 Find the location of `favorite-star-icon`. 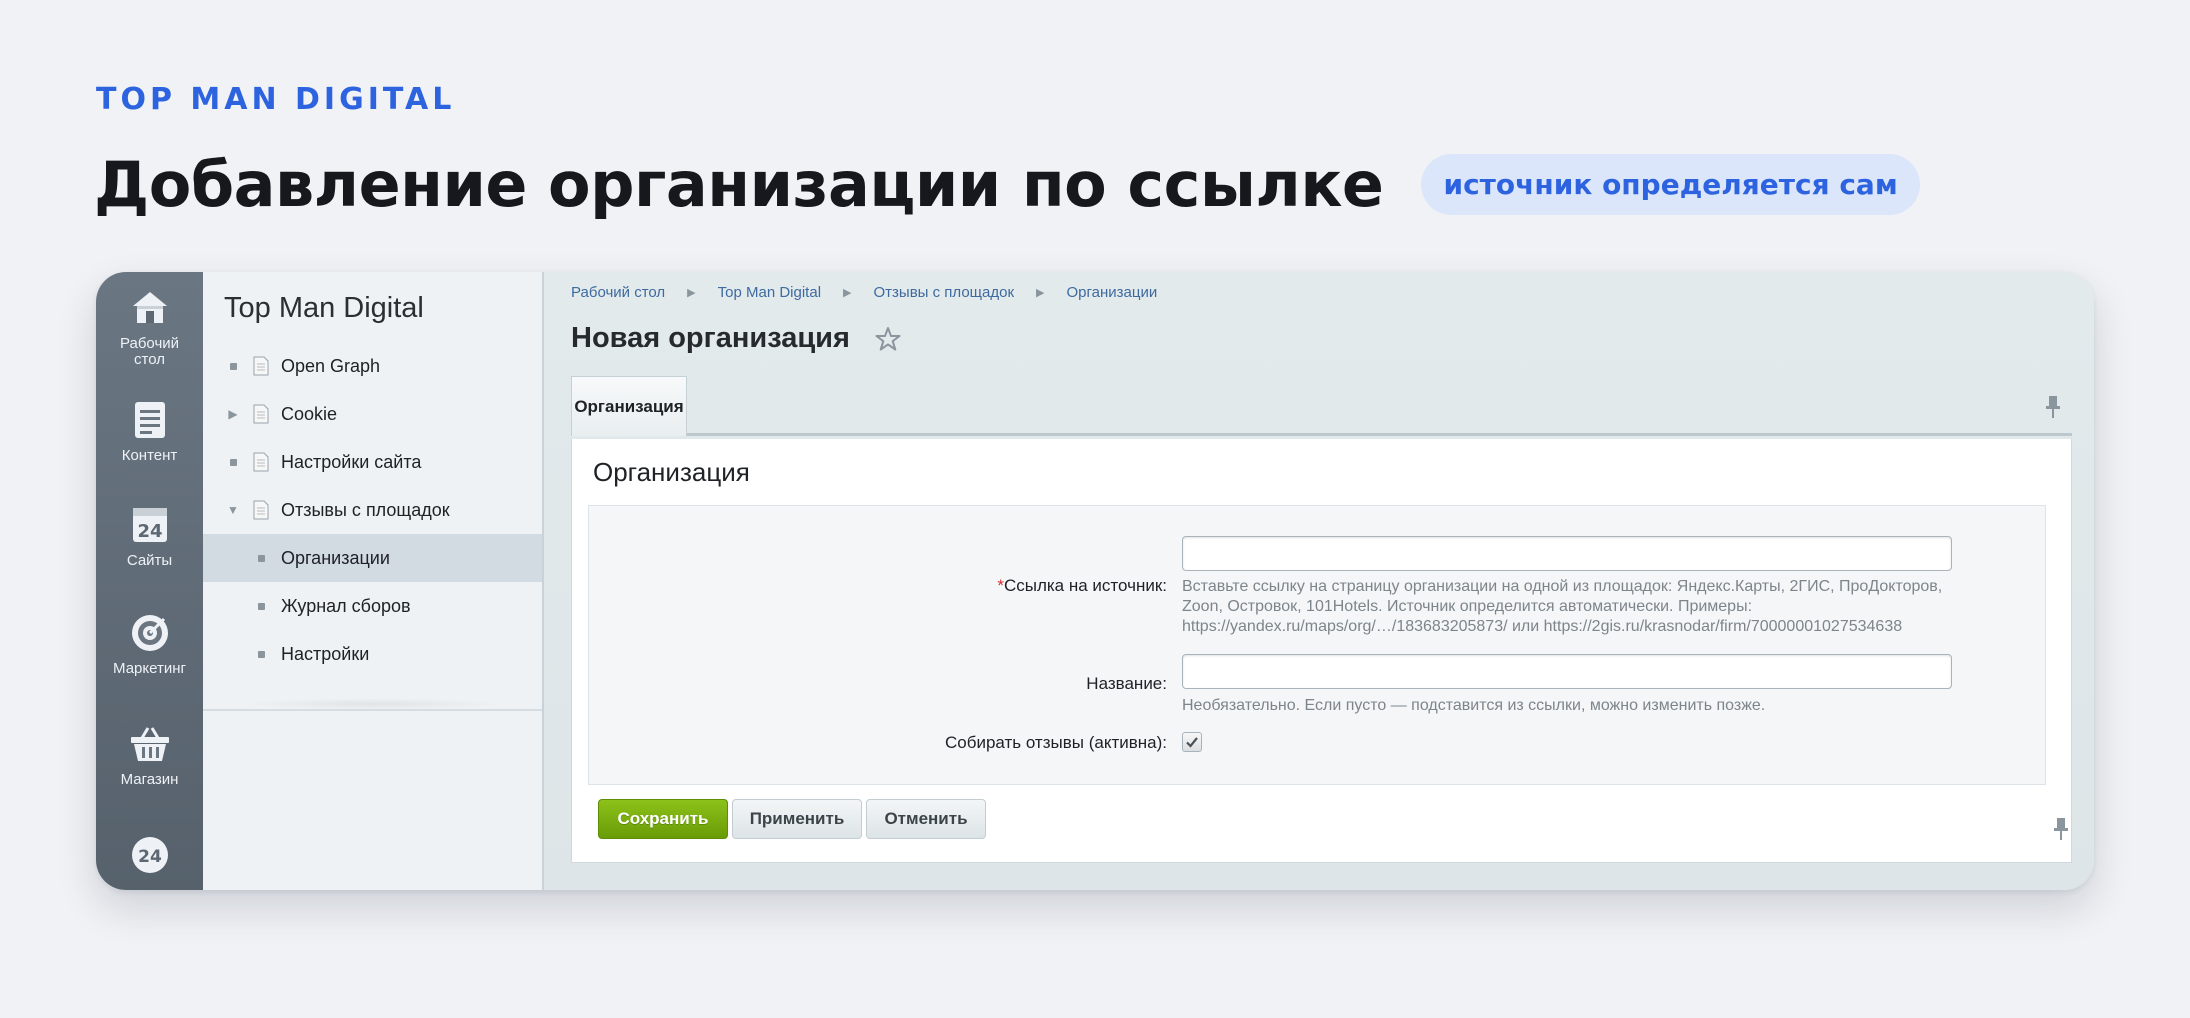

favorite-star-icon is located at coordinates (888, 339).